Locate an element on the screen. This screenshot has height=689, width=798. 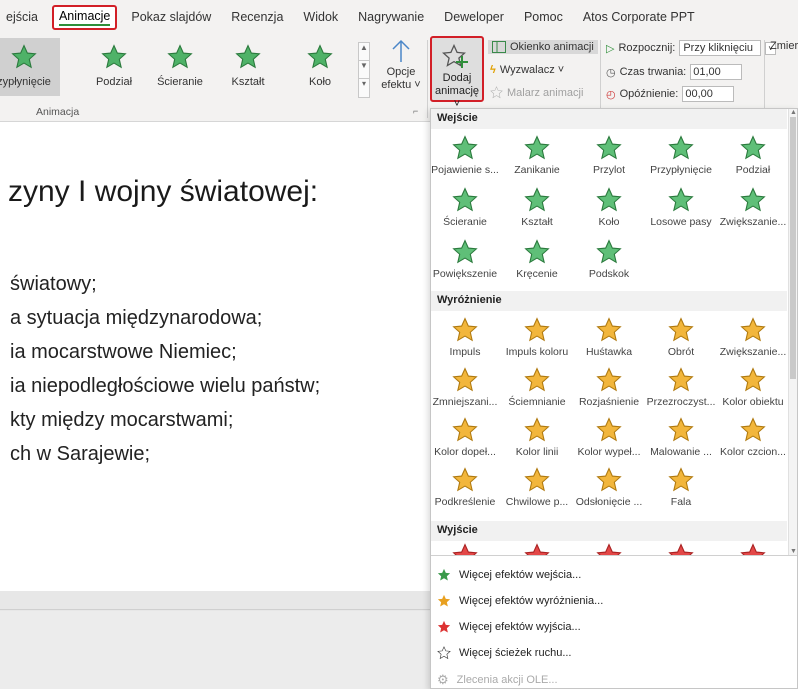
effect-item: Koło is located at coordinates (609, 207).